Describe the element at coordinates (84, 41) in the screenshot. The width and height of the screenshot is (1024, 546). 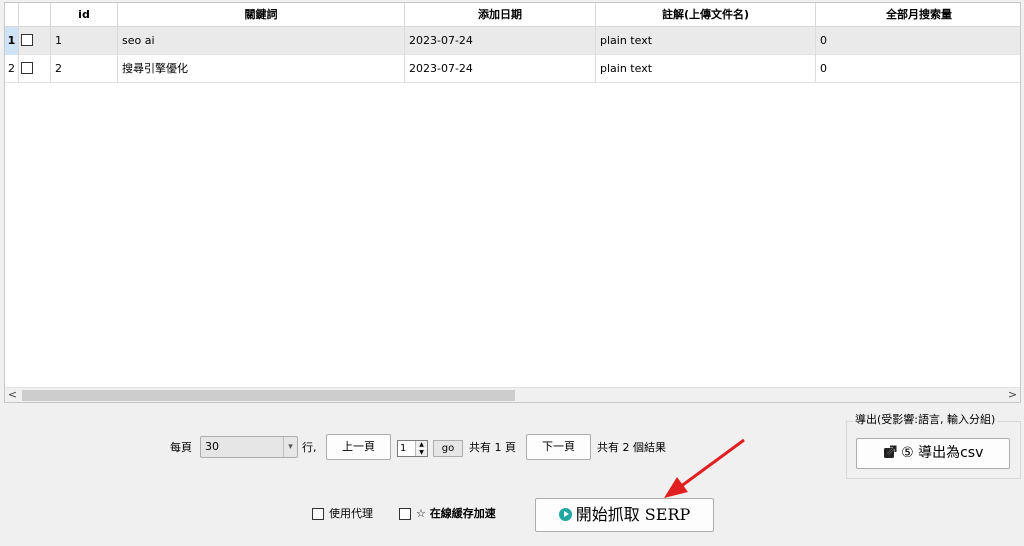
I see `cell-id: 1` at that location.